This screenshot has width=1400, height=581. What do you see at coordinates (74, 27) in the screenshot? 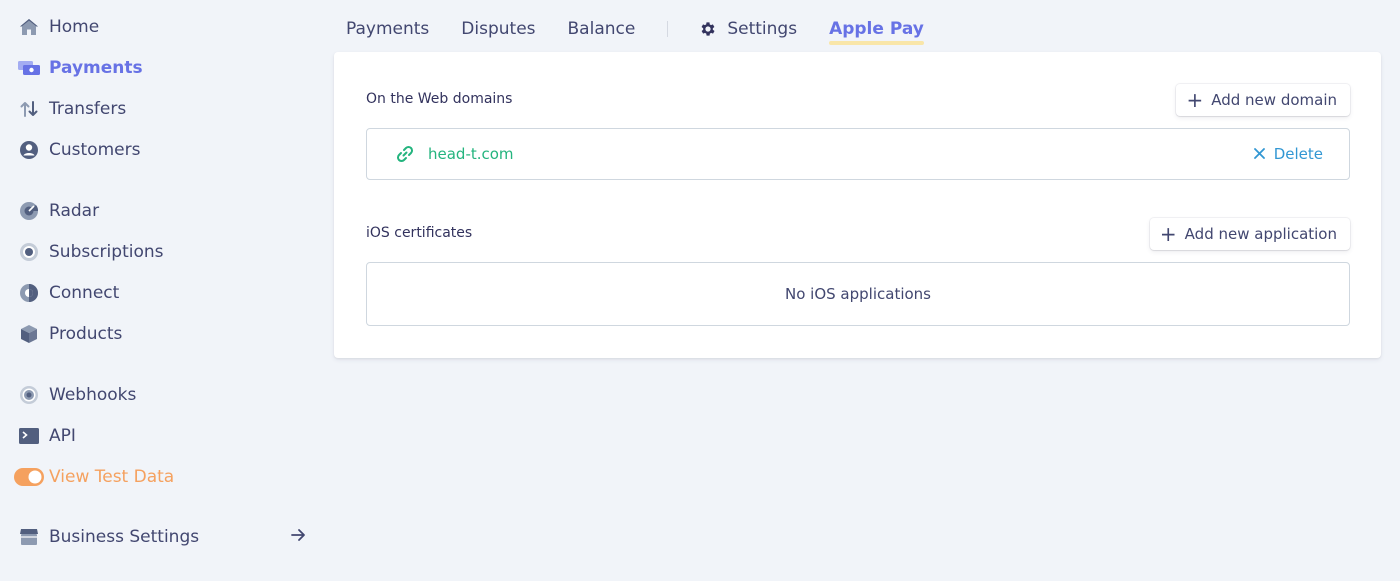
I see `sidebar-item-label: Home` at bounding box center [74, 27].